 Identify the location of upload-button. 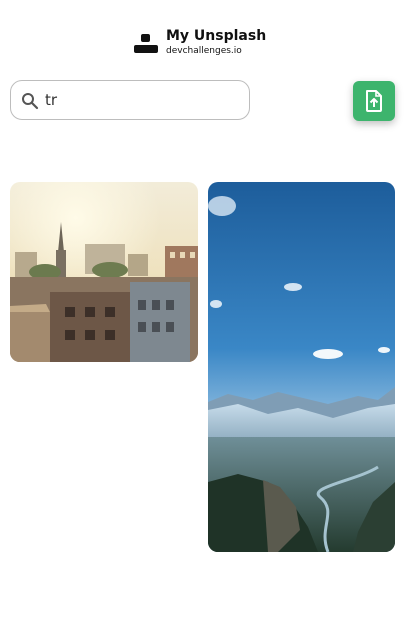
(374, 101).